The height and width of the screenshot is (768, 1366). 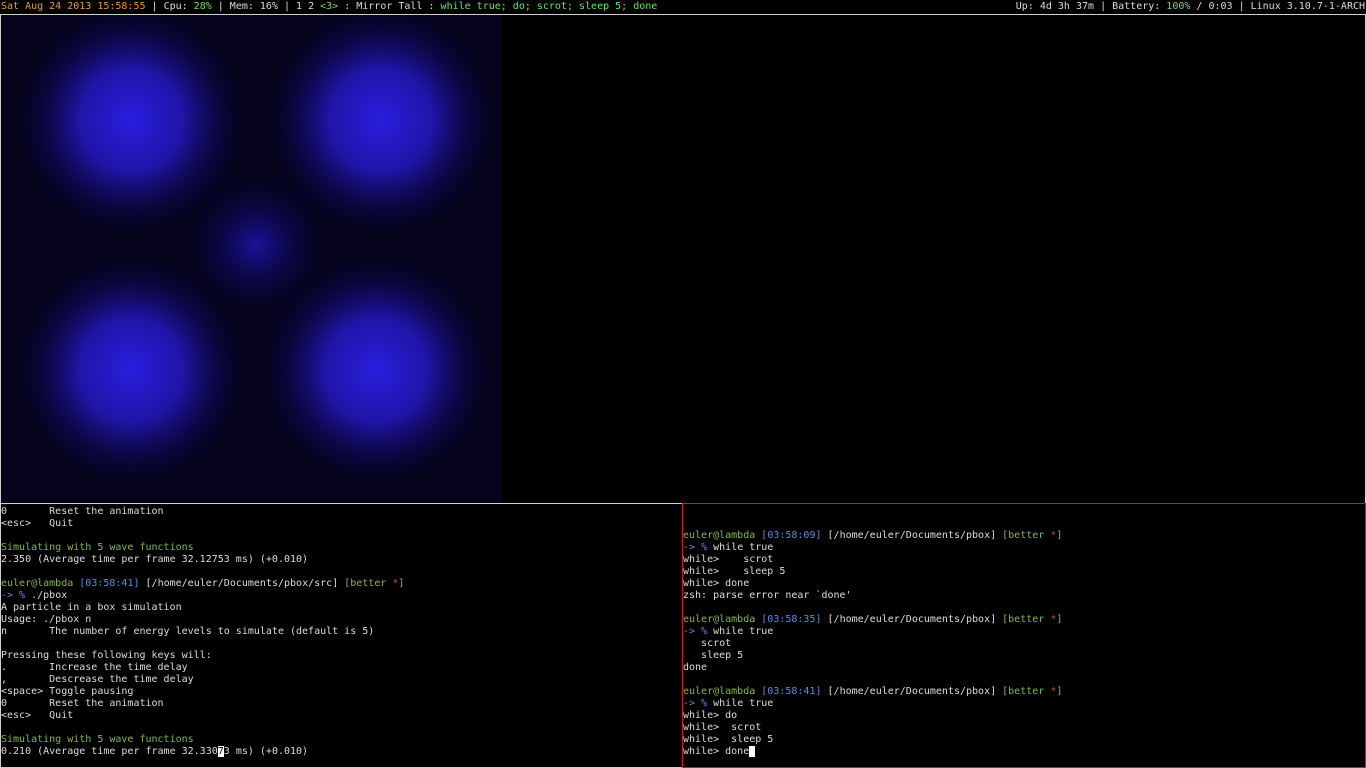 What do you see at coordinates (106, 655) in the screenshot?
I see `terminal-line: Pressing these following keys will:` at bounding box center [106, 655].